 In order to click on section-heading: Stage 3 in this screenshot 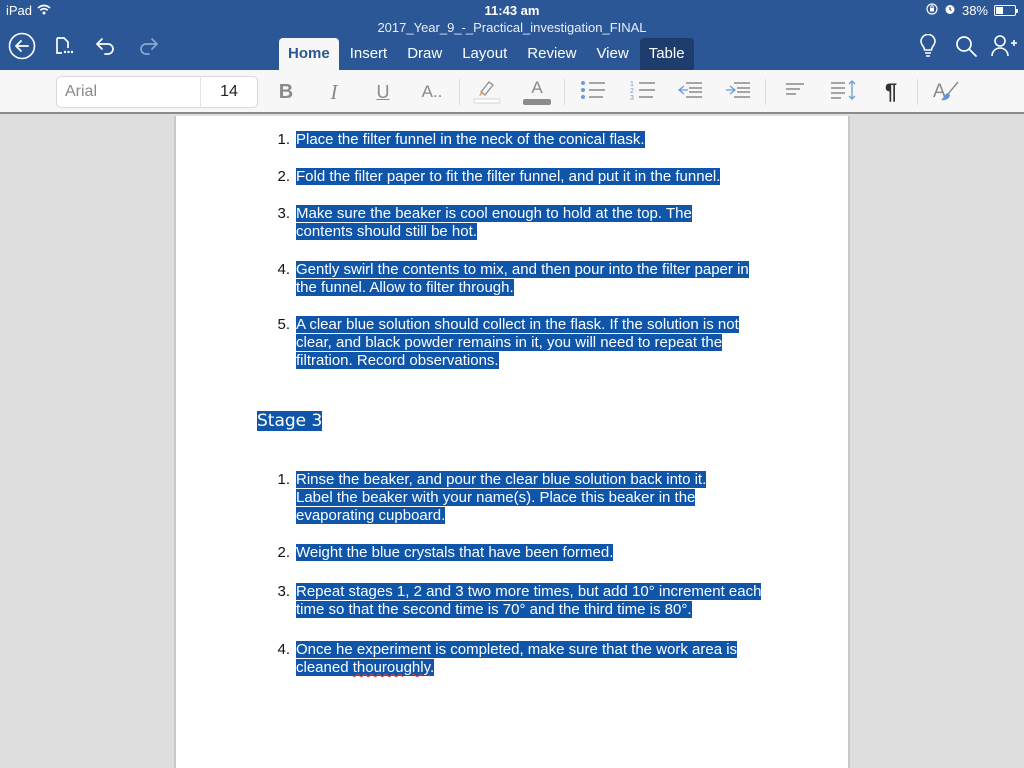, I will do `click(290, 421)`.